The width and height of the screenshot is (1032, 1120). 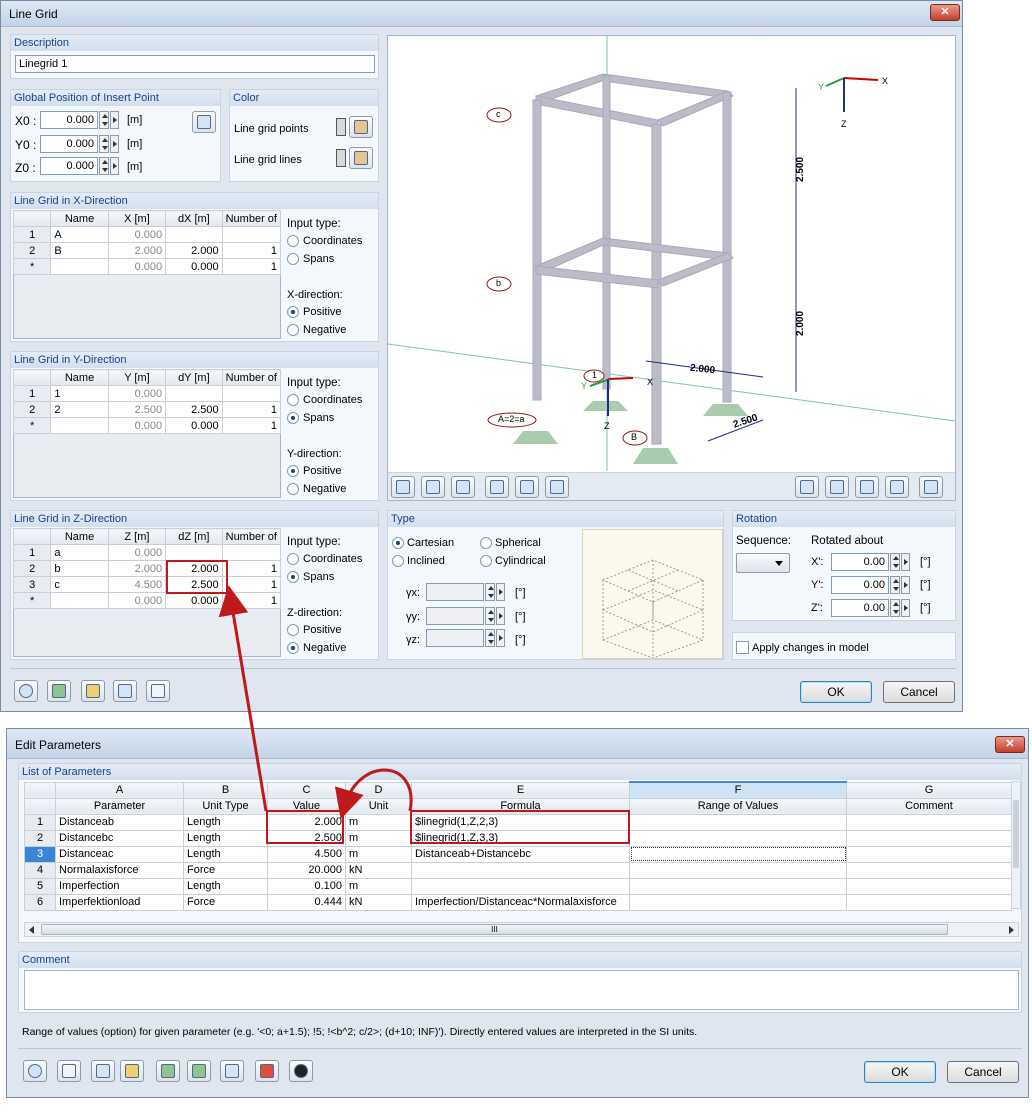 What do you see at coordinates (398, 561) in the screenshot?
I see `inclined-radio` at bounding box center [398, 561].